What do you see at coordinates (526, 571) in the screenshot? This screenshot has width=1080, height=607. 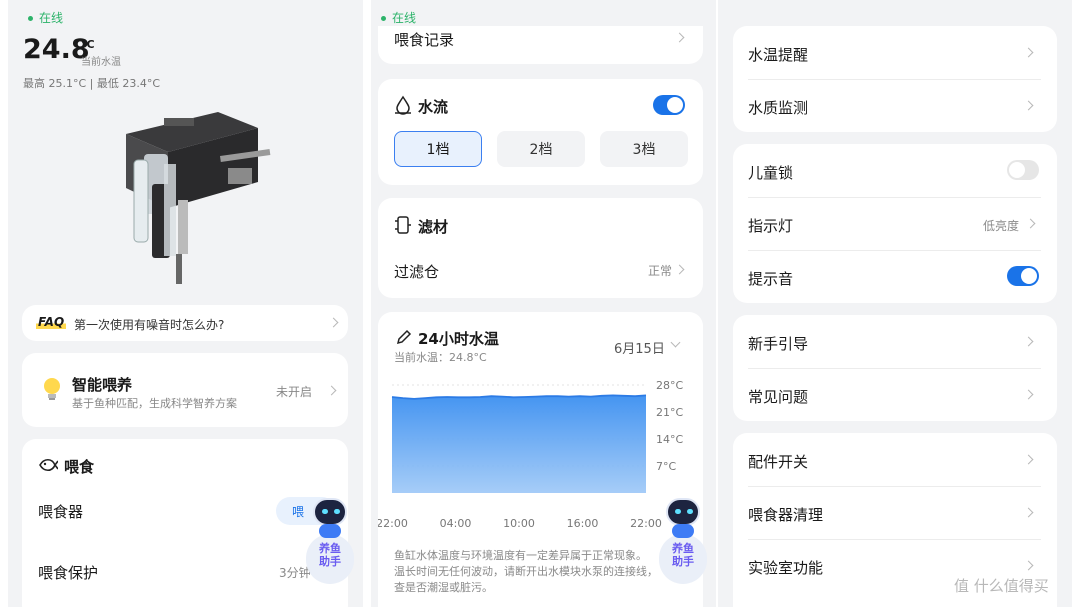 I see `chart-note-line: 温长时间无任何波动，请断开出水模块水泵的连接线，` at bounding box center [526, 571].